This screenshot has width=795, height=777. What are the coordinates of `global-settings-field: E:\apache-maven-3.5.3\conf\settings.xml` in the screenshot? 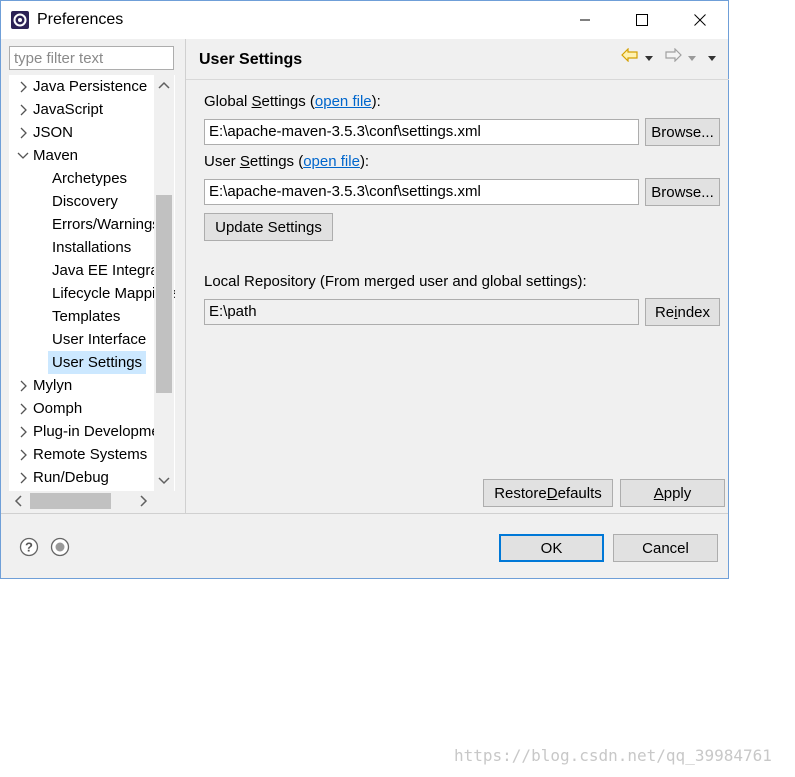 It's located at (421, 132).